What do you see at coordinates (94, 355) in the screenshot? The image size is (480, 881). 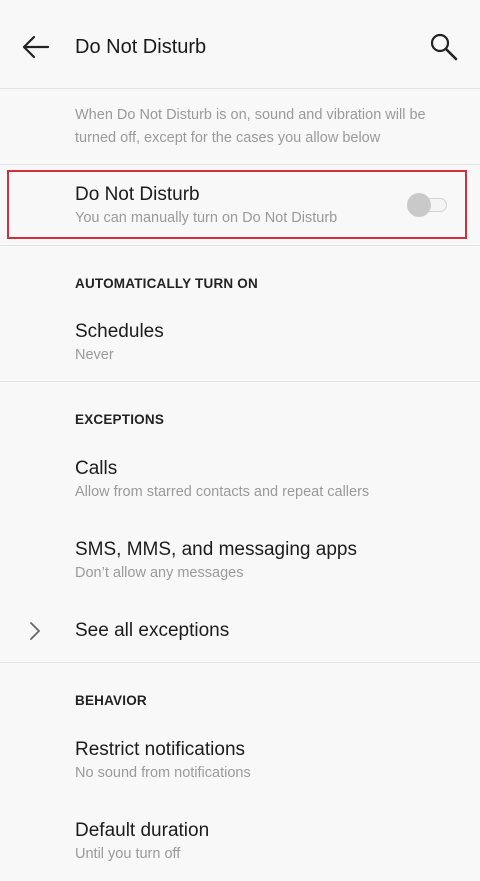 I see `schedules-subtitle: Never` at bounding box center [94, 355].